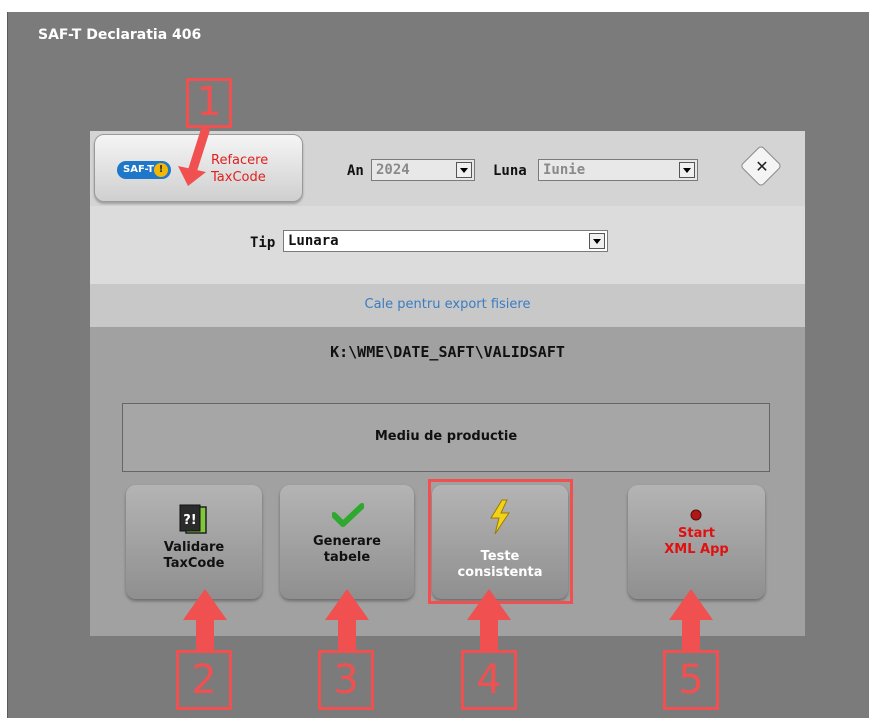 The width and height of the screenshot is (873, 718). Describe the element at coordinates (204, 680) in the screenshot. I see `annotation-2: 2` at that location.